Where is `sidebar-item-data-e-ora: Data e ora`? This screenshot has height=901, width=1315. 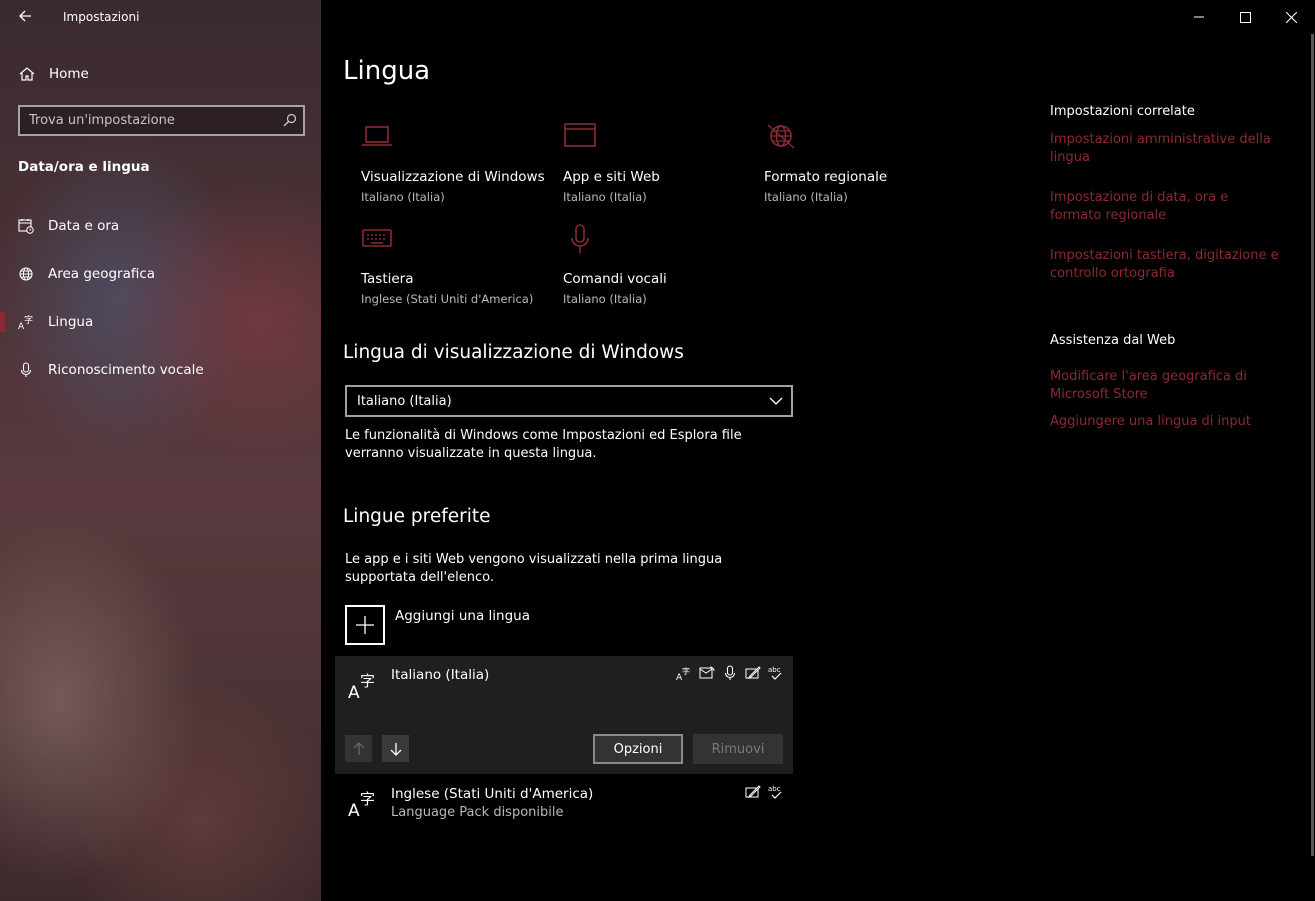
sidebar-item-data-e-ora: Data e ora is located at coordinates (160, 226).